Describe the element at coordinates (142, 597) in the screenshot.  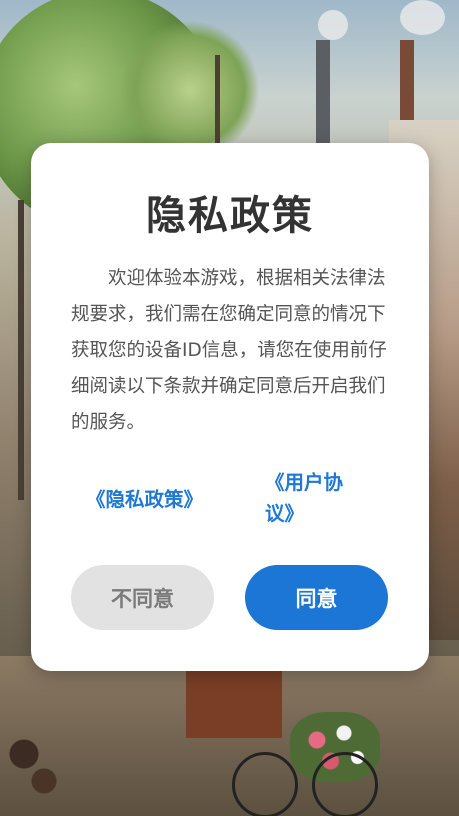
I see `disagree-button: 不同意` at that location.